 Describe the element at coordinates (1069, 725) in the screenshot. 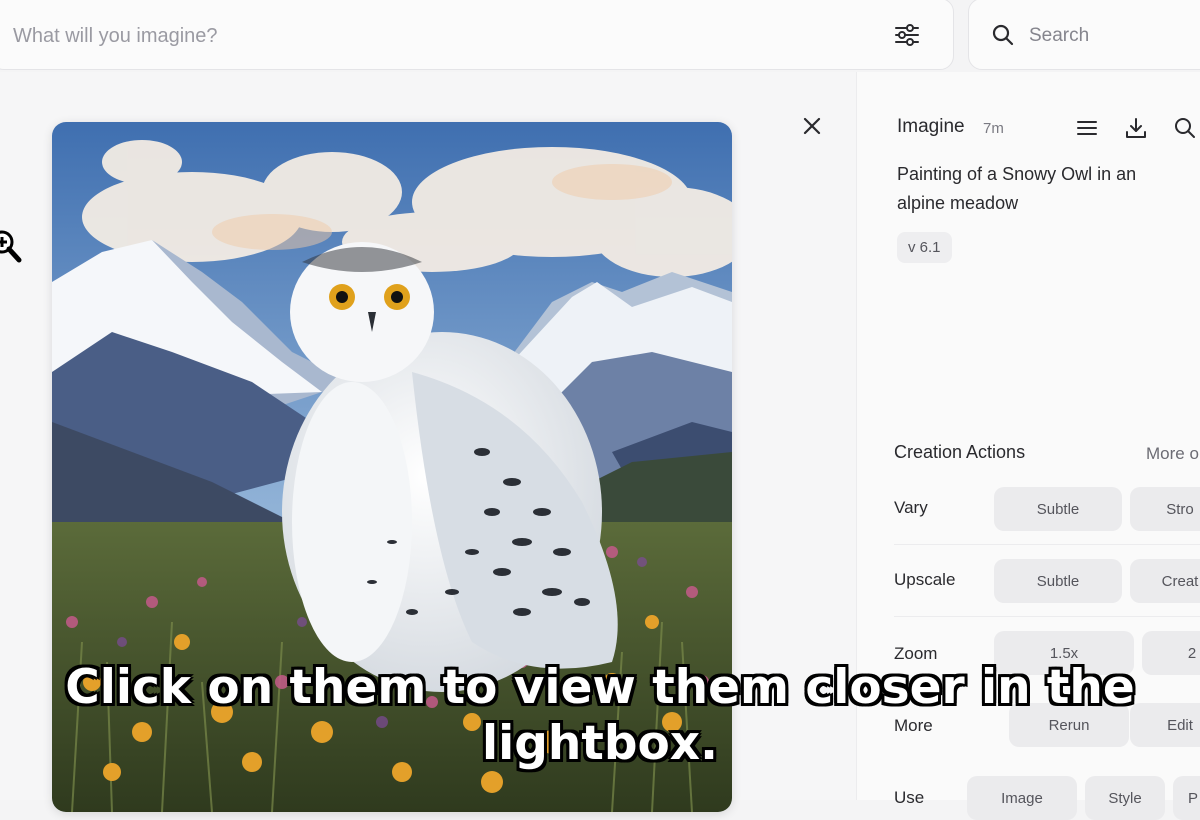

I see `rerun-button: Rerun` at that location.